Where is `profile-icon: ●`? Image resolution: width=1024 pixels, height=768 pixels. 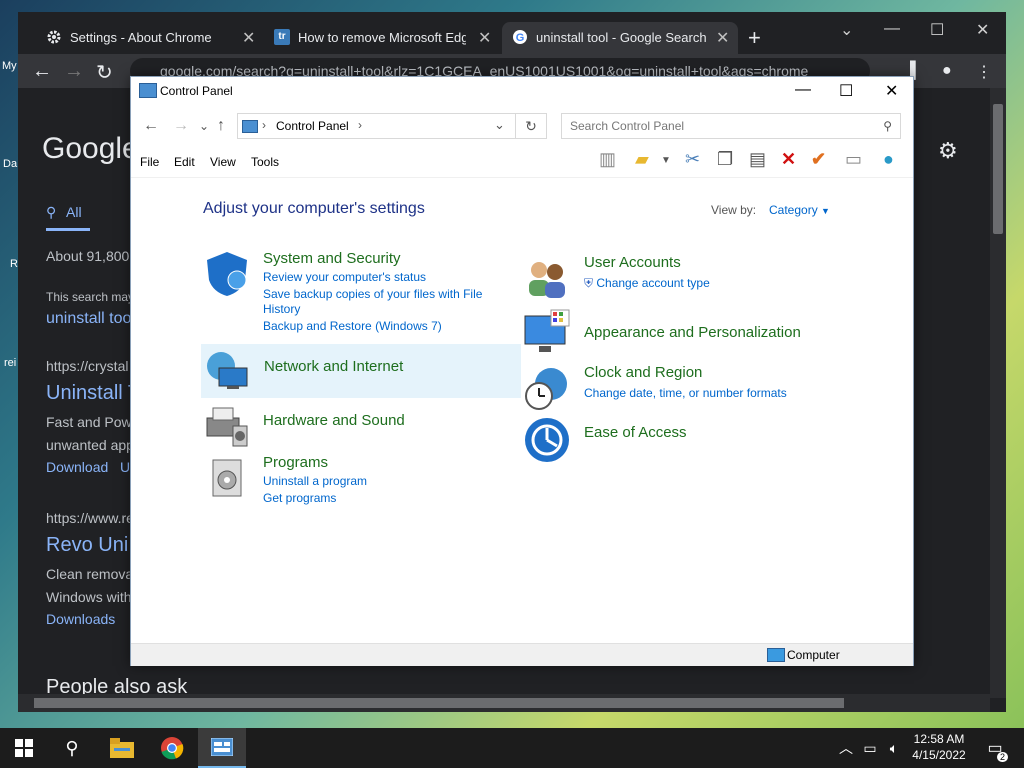
profile-icon: ● is located at coordinates (947, 71).